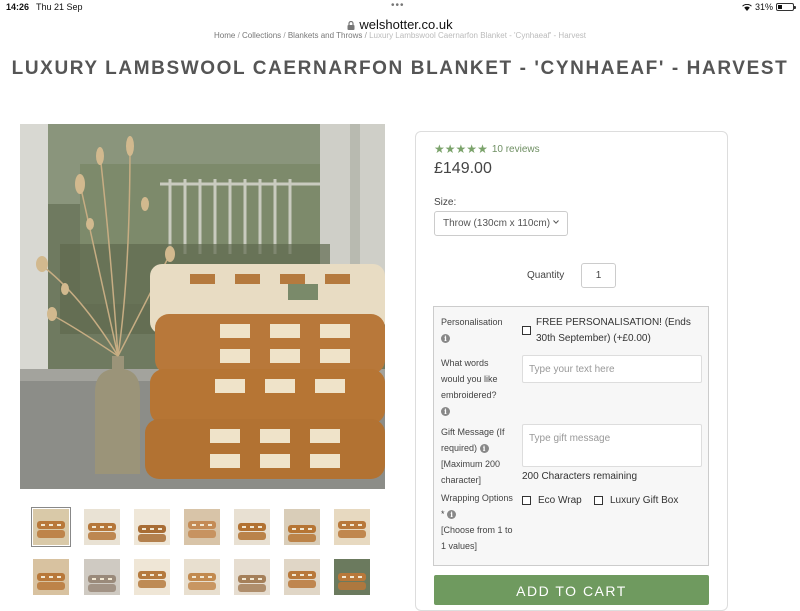  I want to click on rating: ★★★★★ 10 reviews, so click(487, 149).